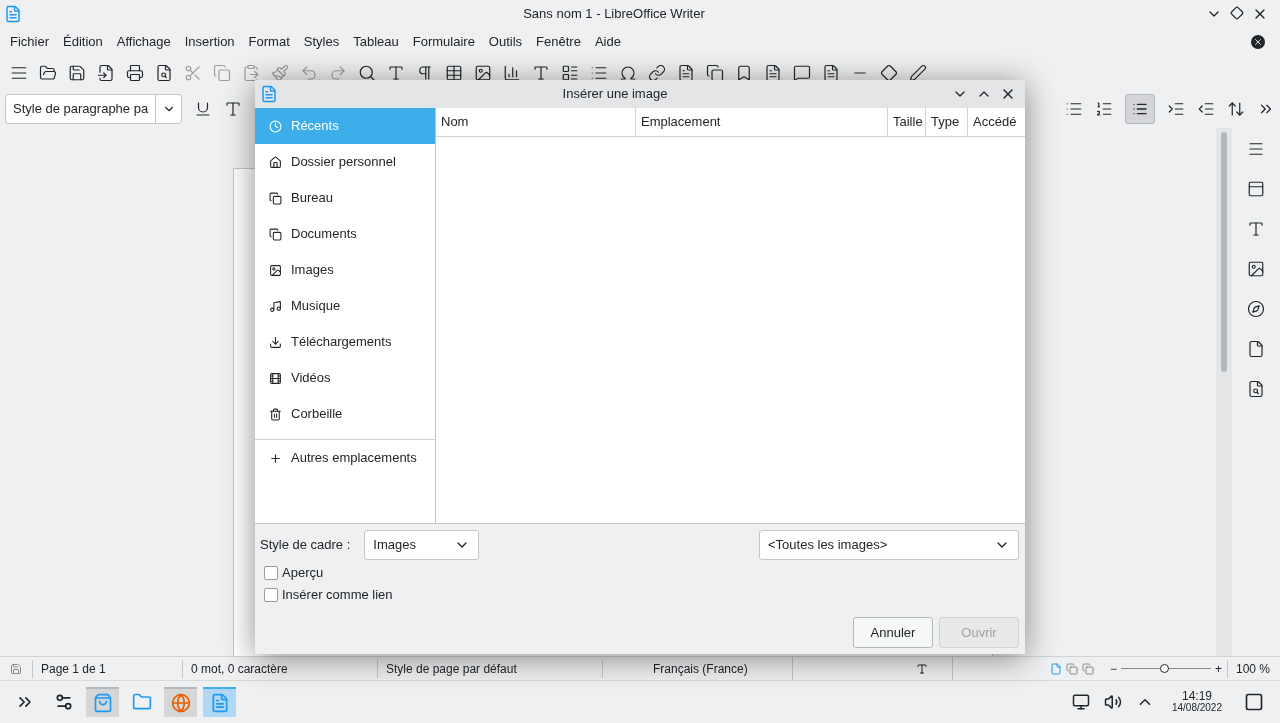 The image size is (1280, 723). What do you see at coordinates (1219, 668) in the screenshot?
I see `zoom-in-button: +` at bounding box center [1219, 668].